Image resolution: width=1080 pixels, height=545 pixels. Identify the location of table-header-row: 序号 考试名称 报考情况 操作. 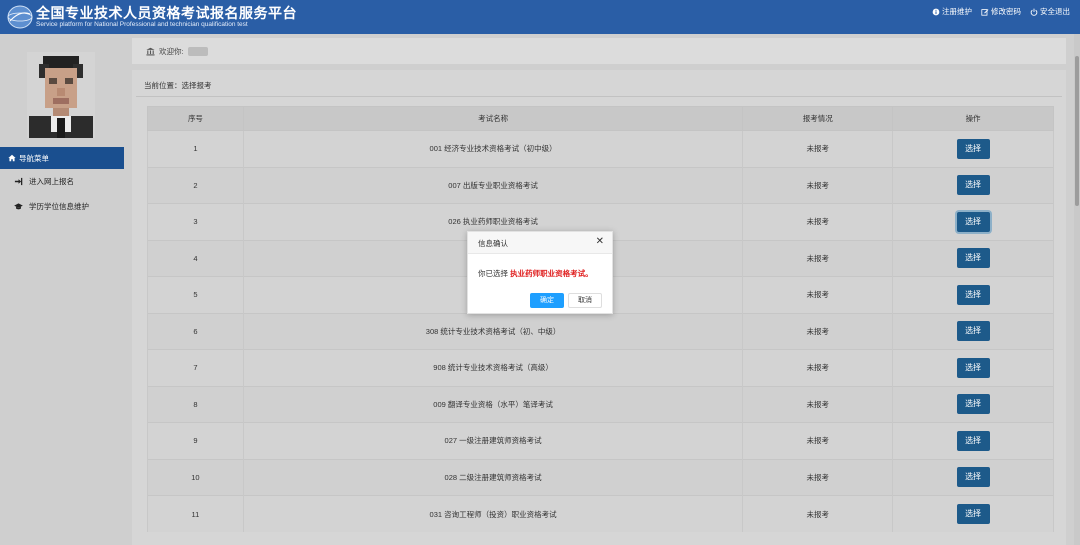
(600, 118).